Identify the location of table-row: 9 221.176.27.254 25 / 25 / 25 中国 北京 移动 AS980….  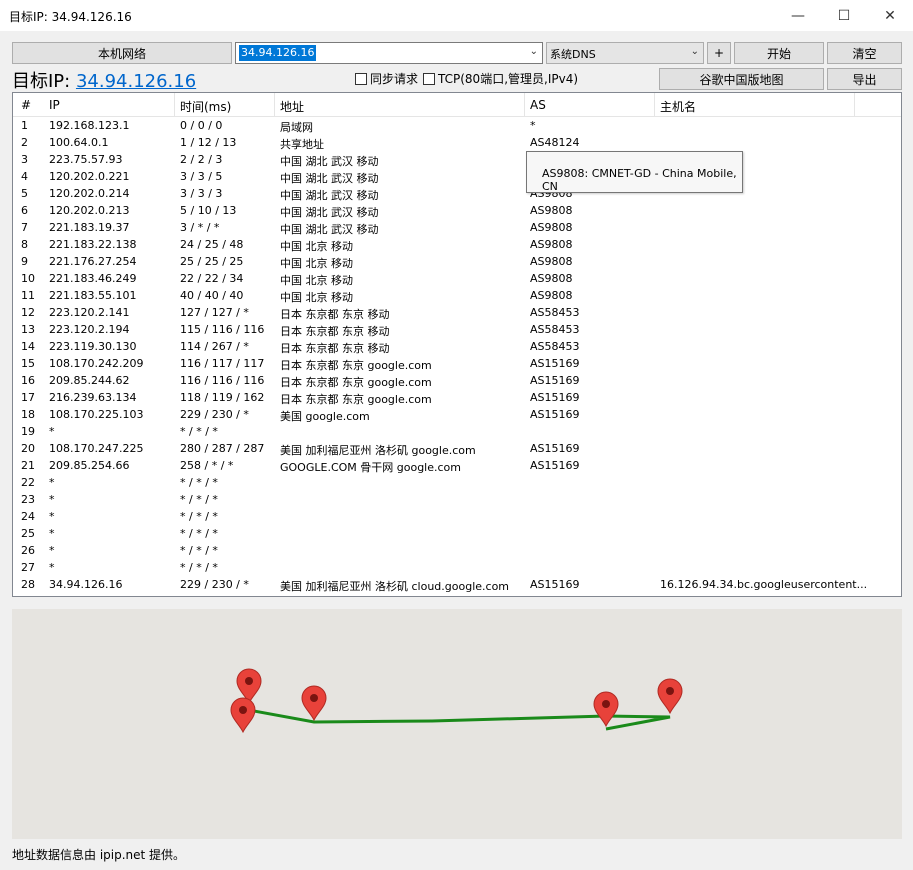
(457, 262).